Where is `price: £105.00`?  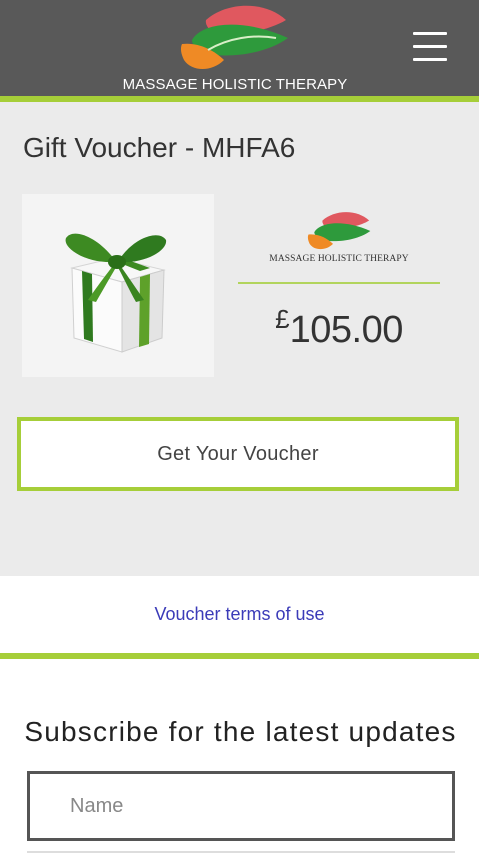
price: £105.00 is located at coordinates (339, 328).